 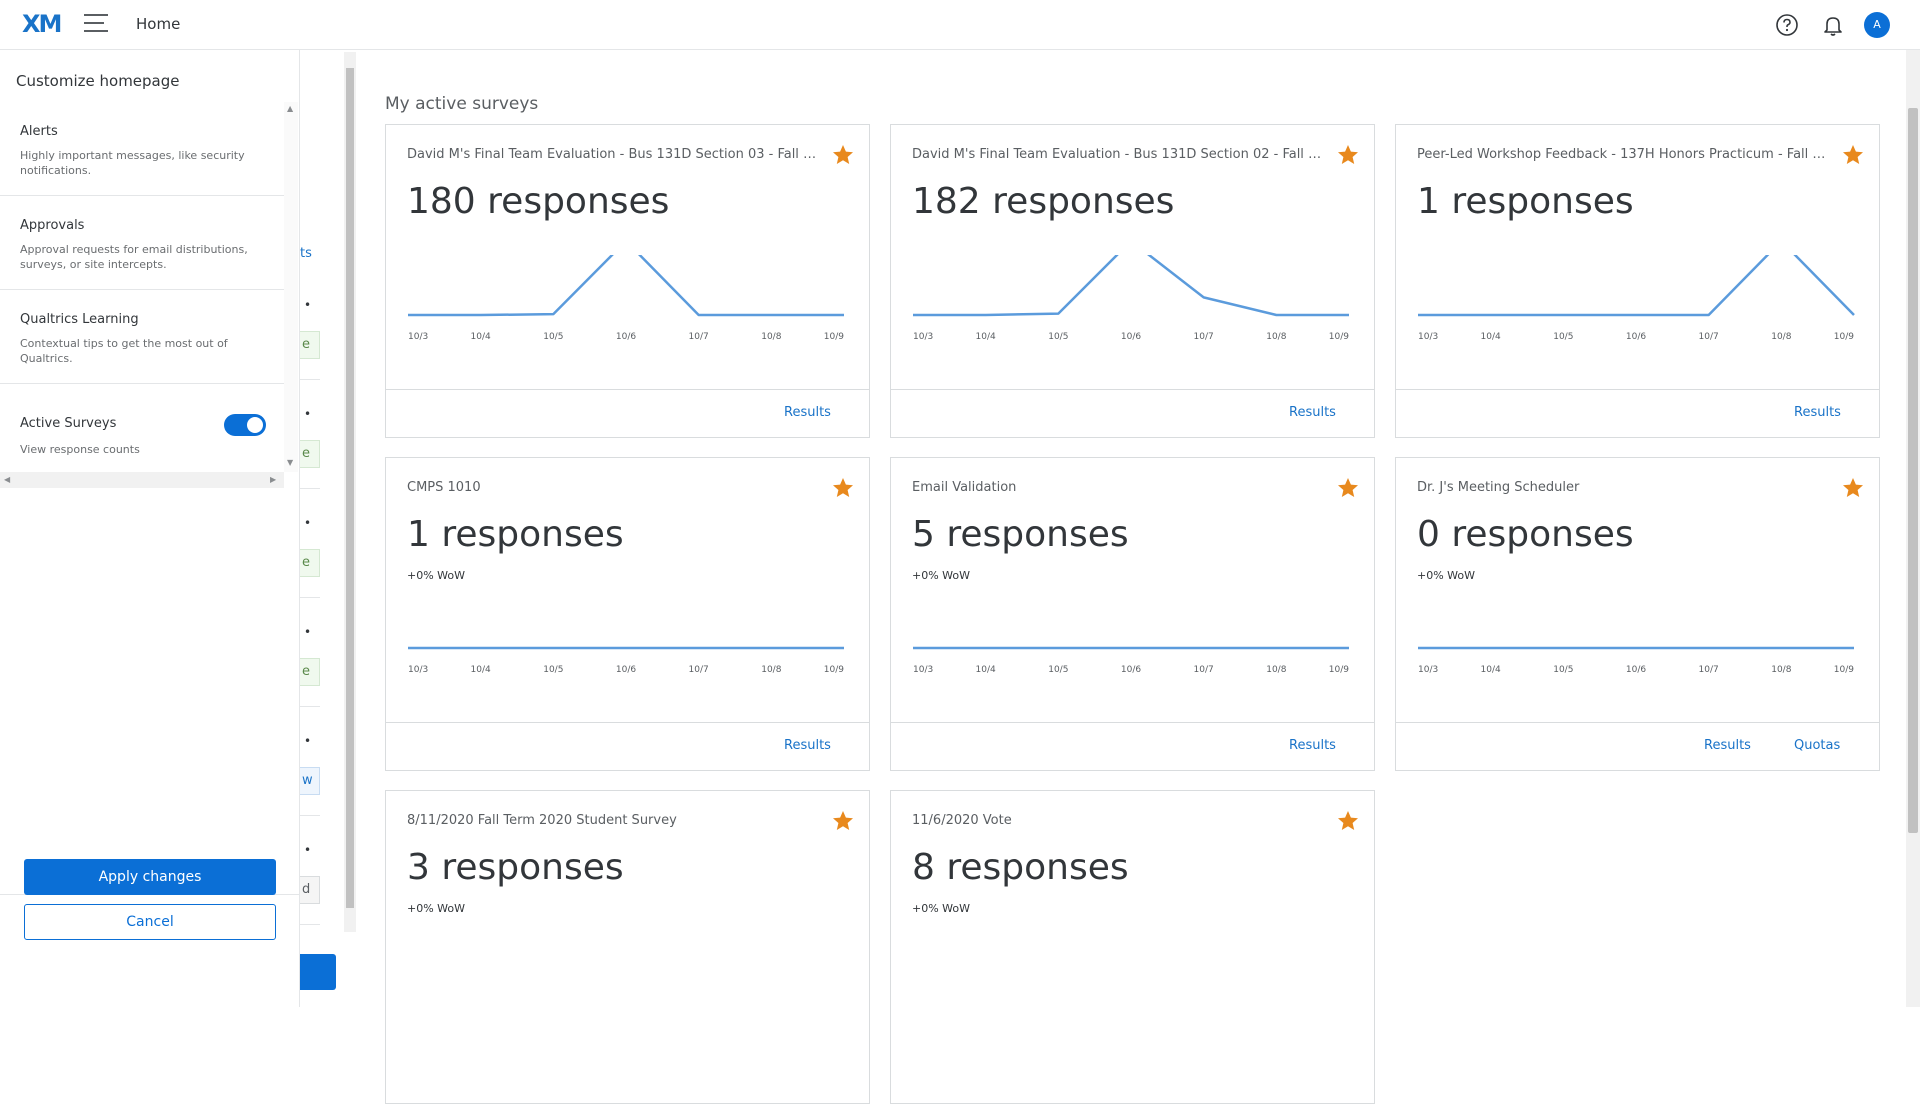 I want to click on apply-changes-button: Apply changes, so click(x=150, y=877).